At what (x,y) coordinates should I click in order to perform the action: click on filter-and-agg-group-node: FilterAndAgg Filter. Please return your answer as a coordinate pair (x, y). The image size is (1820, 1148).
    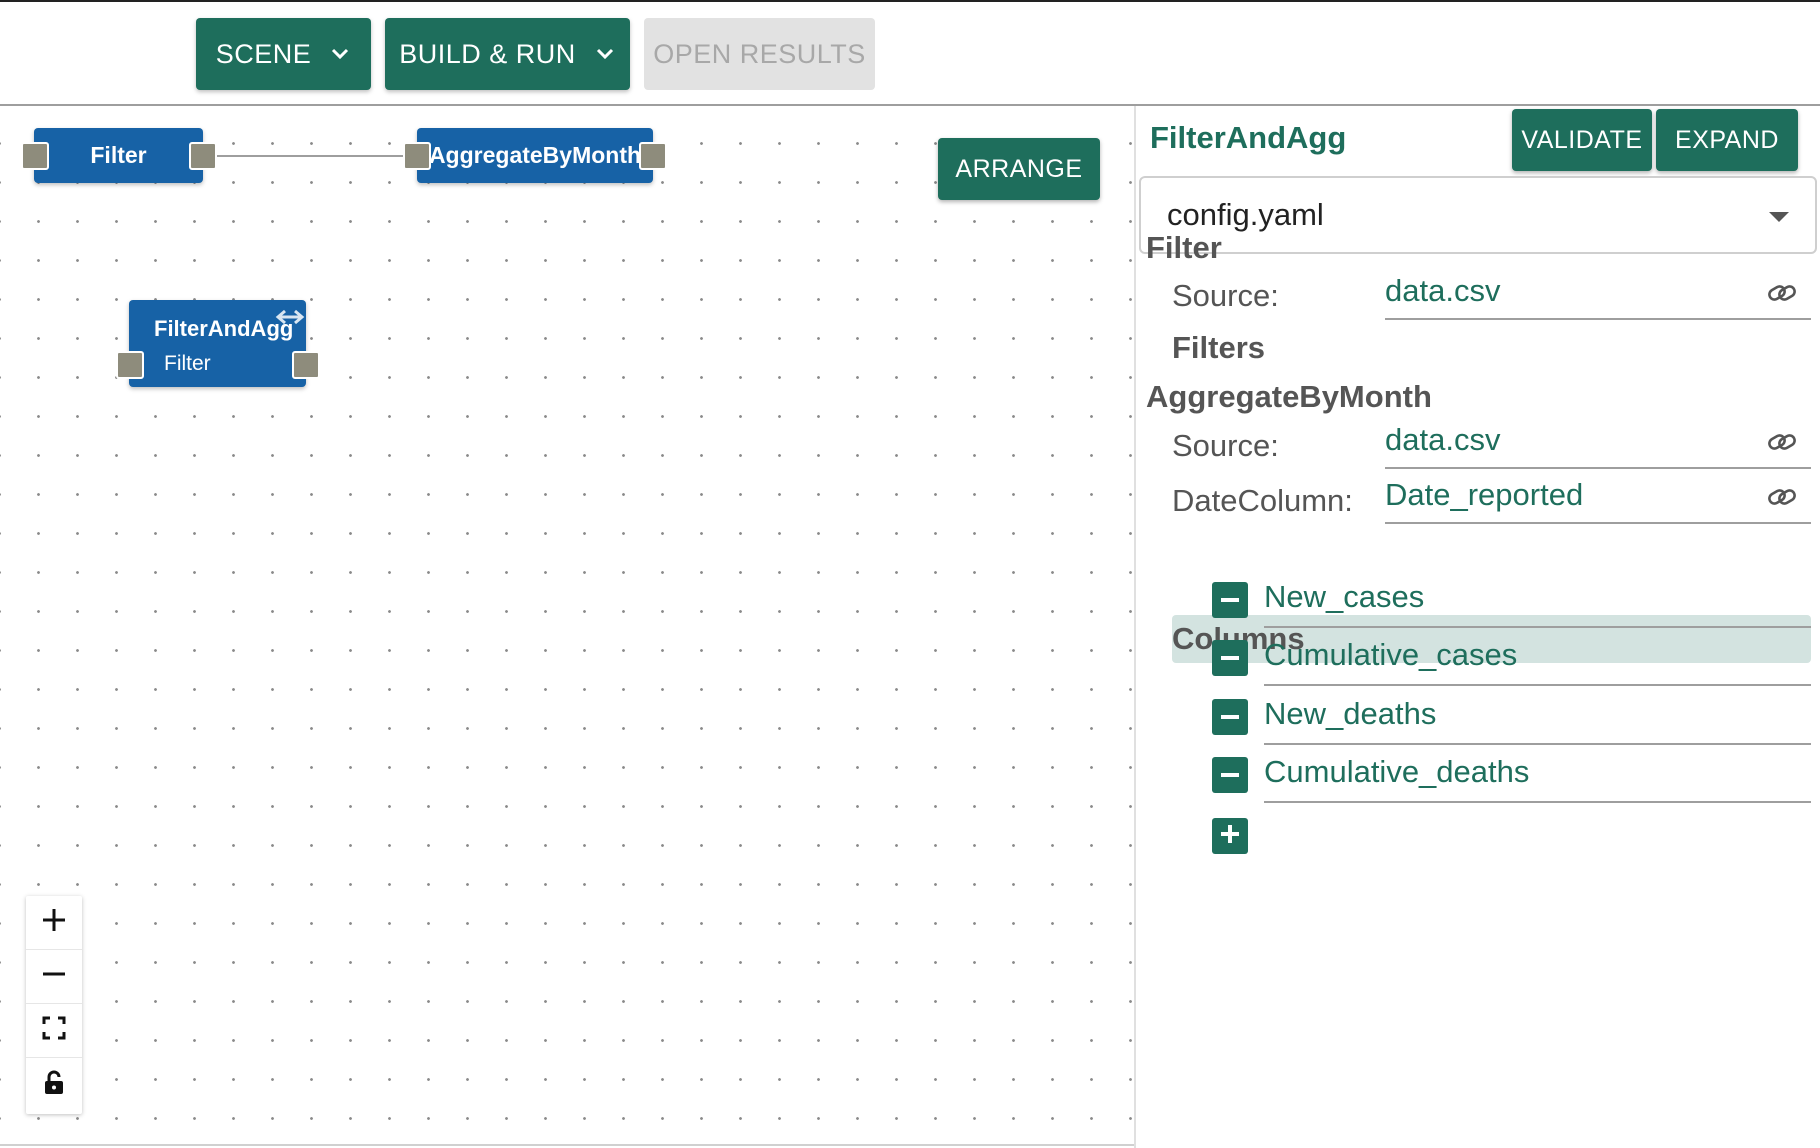
    Looking at the image, I should click on (217, 343).